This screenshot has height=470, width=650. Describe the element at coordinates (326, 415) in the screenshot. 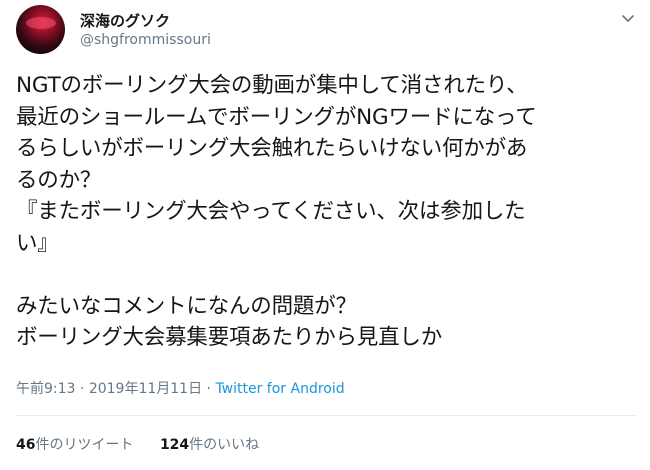

I see `divider` at that location.